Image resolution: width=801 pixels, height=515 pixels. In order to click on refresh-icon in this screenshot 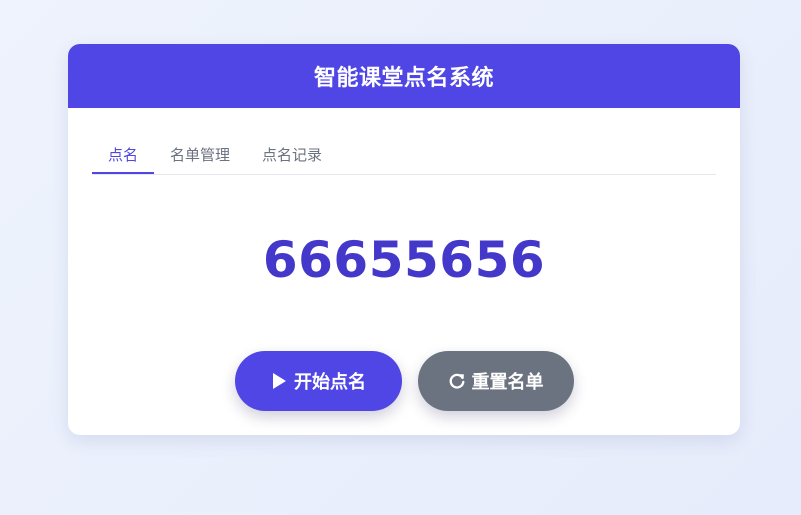, I will do `click(457, 381)`.